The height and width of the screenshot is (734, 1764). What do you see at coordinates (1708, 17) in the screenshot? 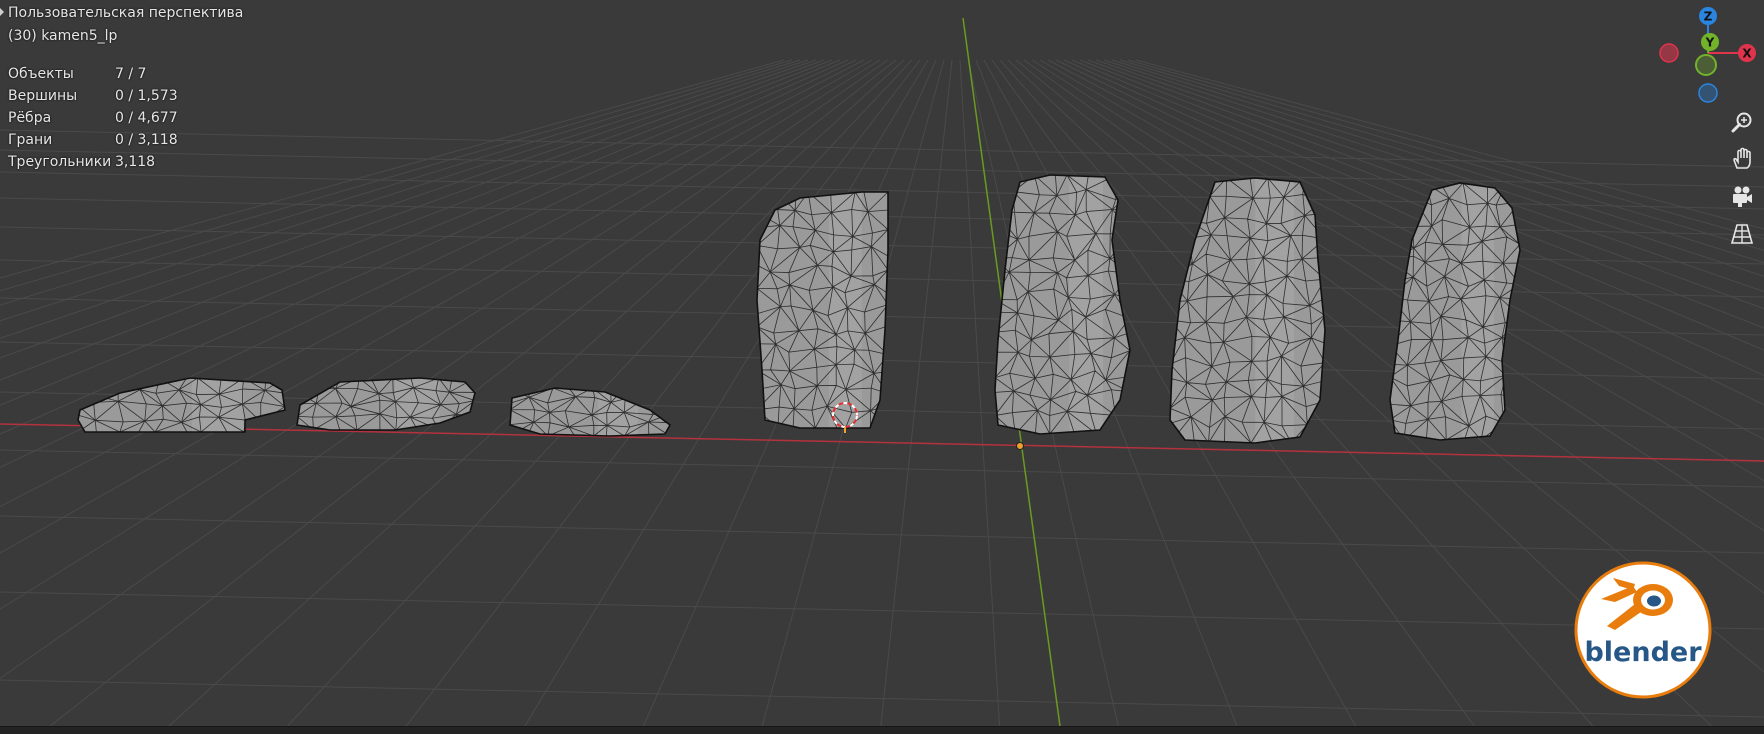
I see `gizmo-z-label: Z` at bounding box center [1708, 17].